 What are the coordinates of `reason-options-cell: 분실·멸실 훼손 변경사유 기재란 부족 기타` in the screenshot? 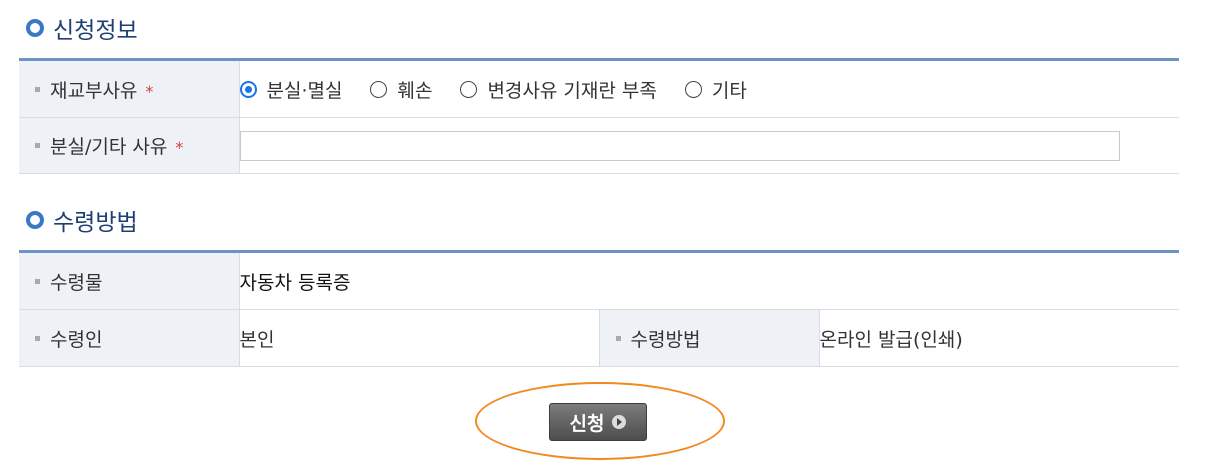 It's located at (709, 88).